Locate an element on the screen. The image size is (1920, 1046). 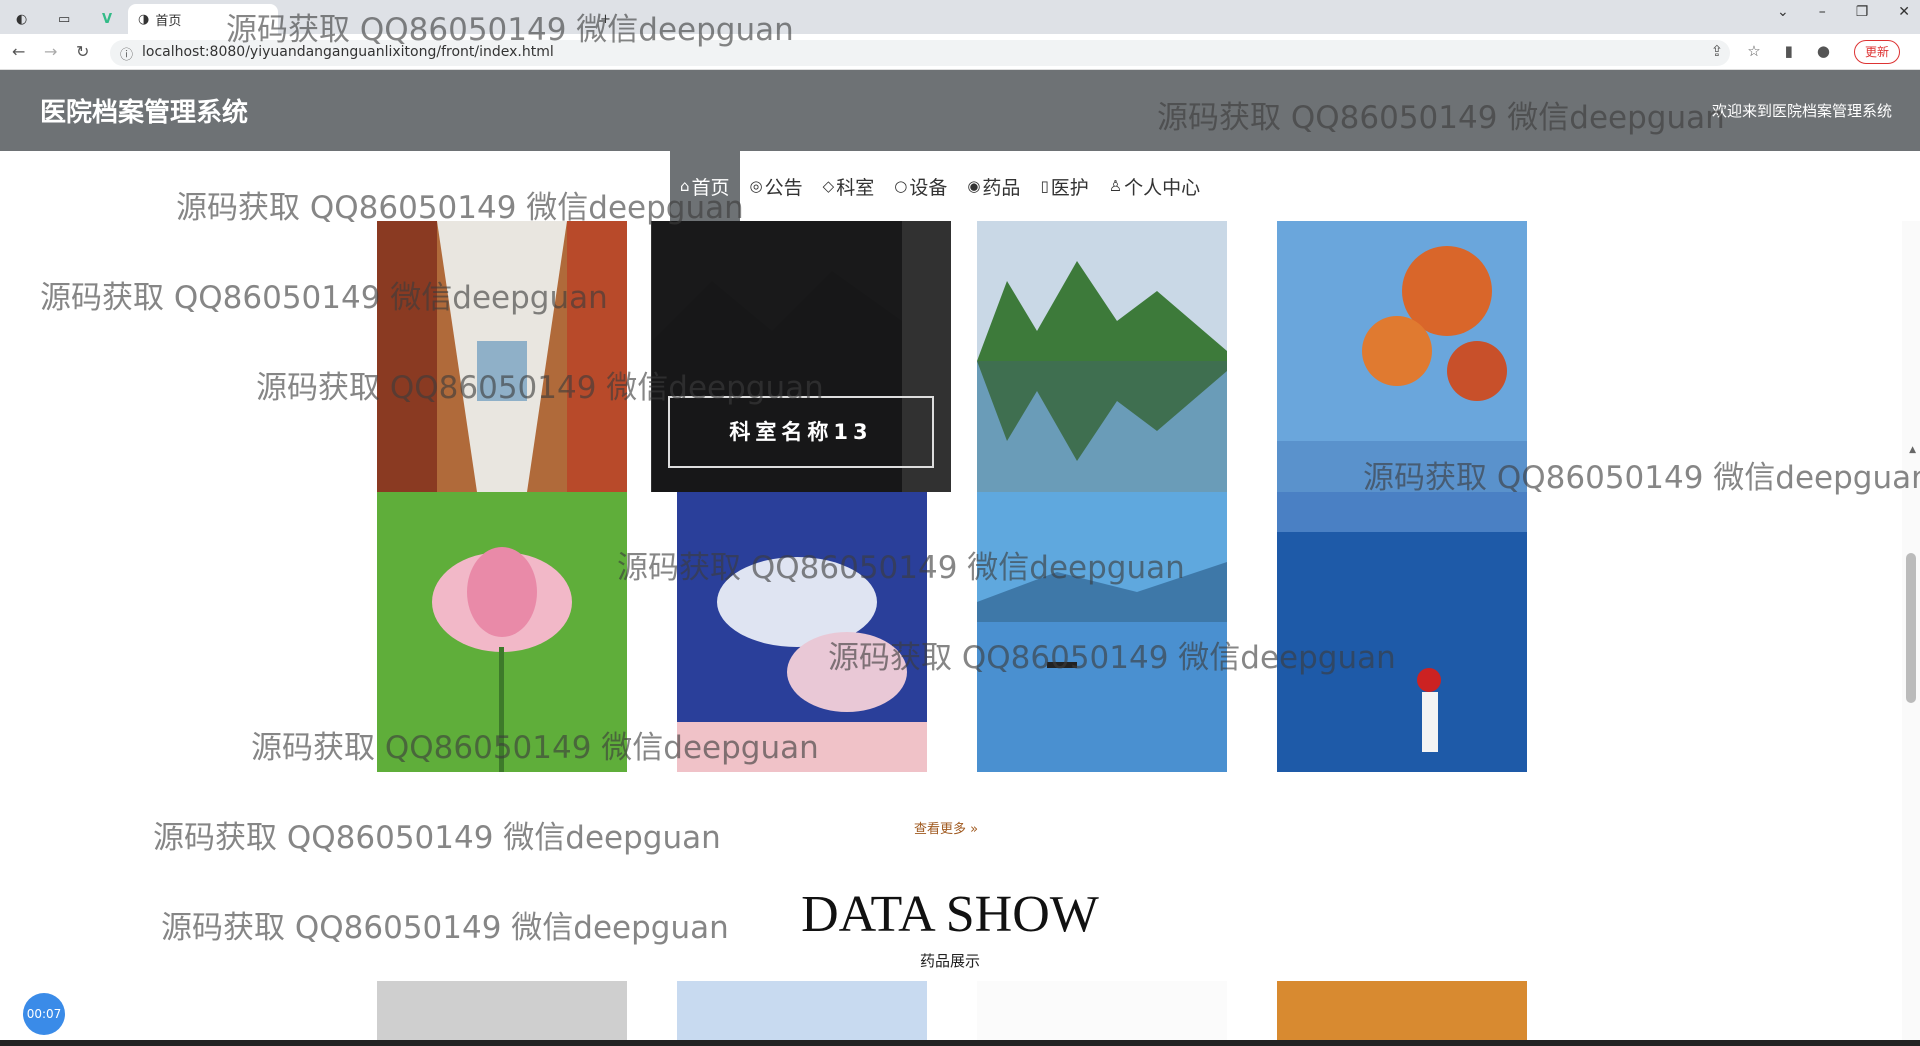
browser-tab-strip: ◐ ▭ V ◑ 首页 + ⌄ – ❐ ✕ is located at coordinates (960, 17).